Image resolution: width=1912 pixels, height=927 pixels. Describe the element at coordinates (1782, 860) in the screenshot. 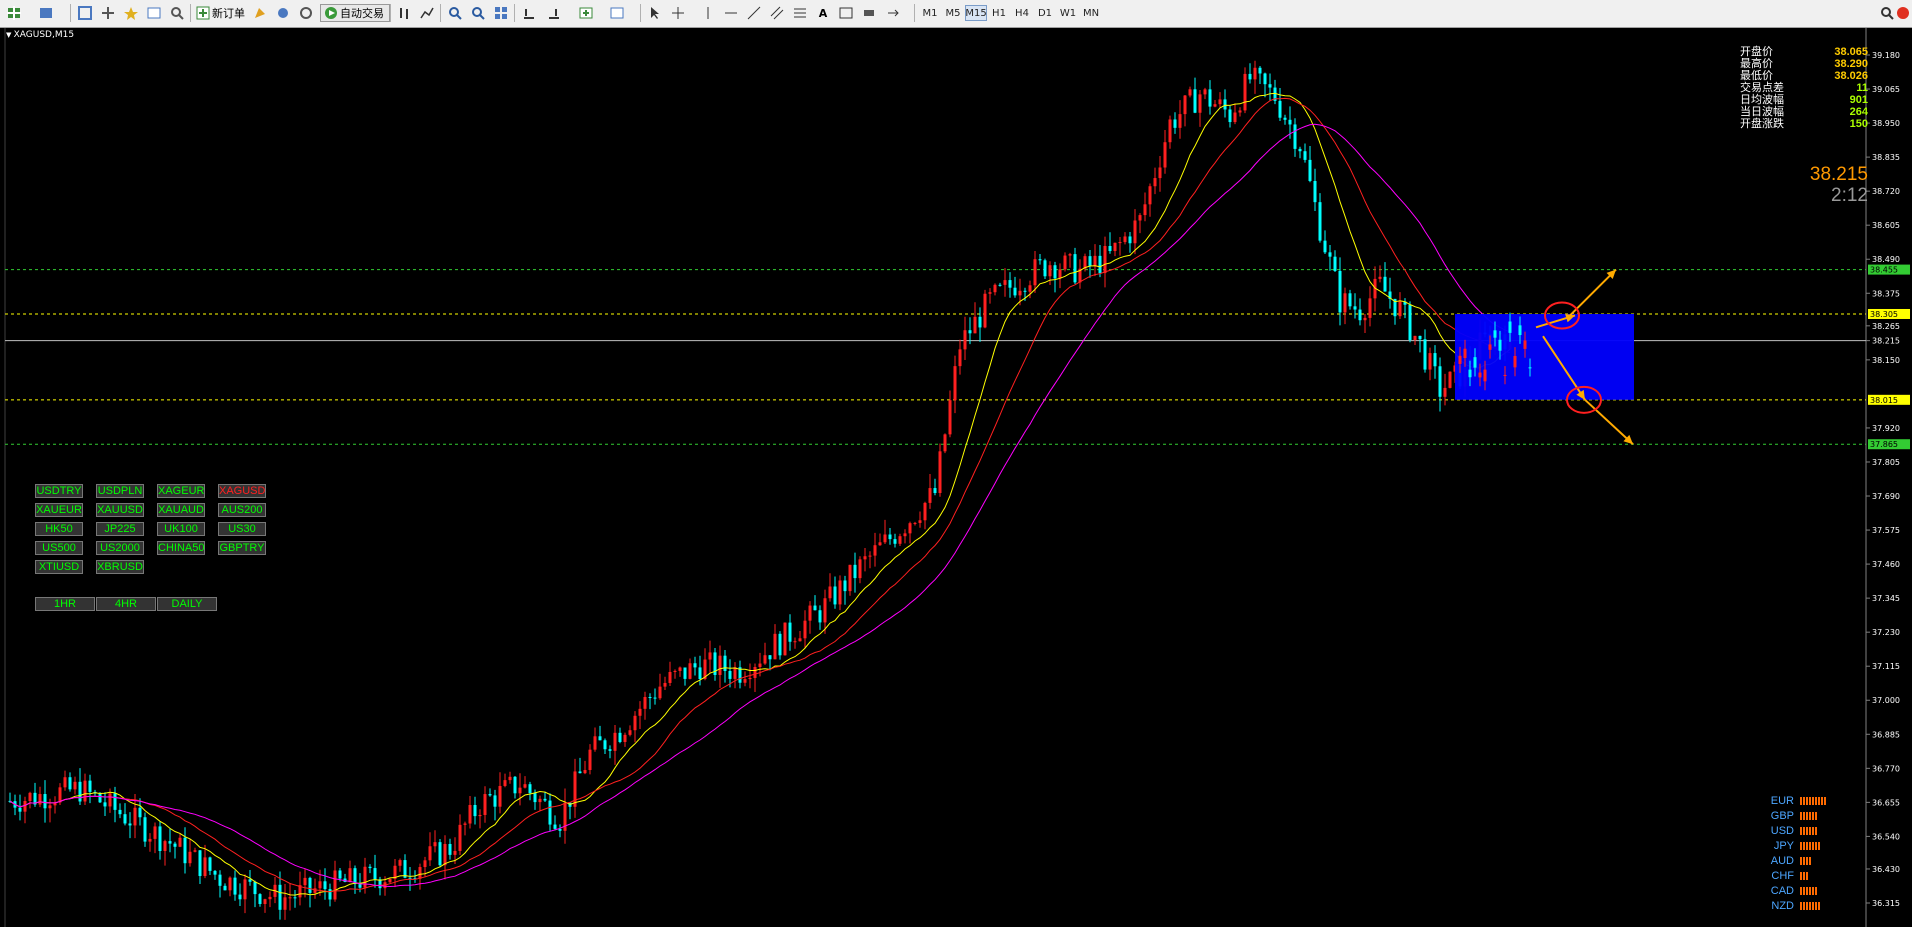

I see `strength-currency: AUD` at that location.